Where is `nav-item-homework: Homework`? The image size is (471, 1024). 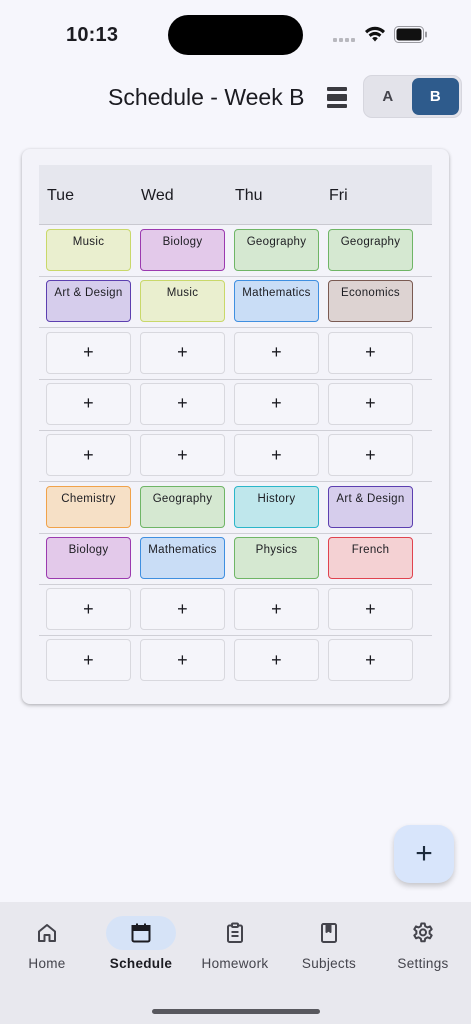 nav-item-homework: Homework is located at coordinates (235, 947).